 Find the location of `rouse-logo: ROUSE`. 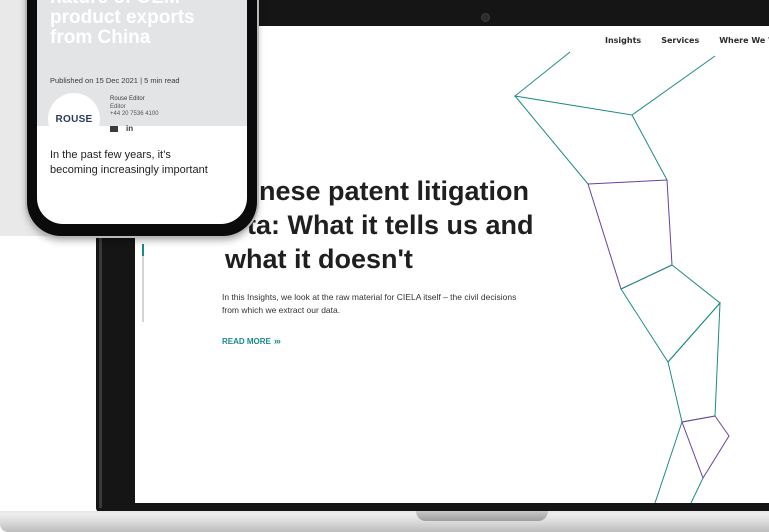

rouse-logo: ROUSE is located at coordinates (74, 119).